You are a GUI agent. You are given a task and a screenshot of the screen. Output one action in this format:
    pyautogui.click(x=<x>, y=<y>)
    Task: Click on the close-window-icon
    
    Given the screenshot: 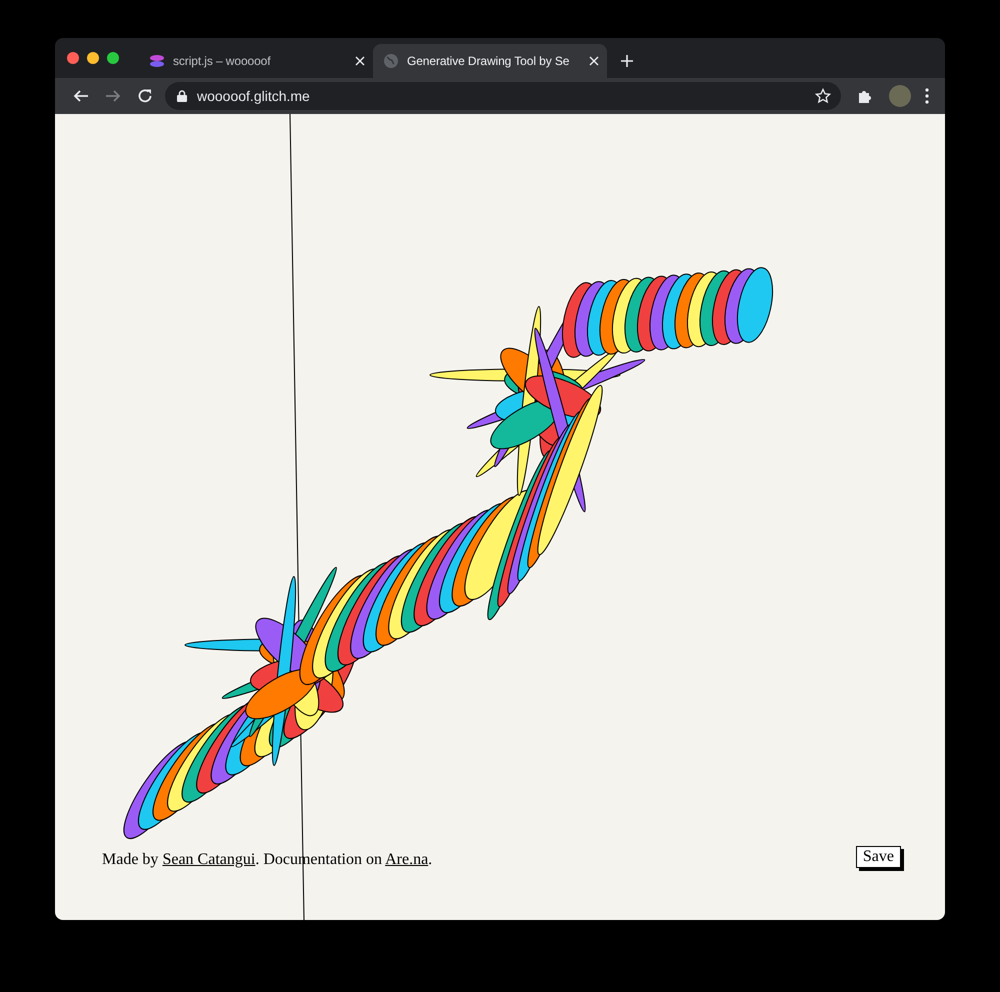 What is the action you would take?
    pyautogui.click(x=73, y=58)
    